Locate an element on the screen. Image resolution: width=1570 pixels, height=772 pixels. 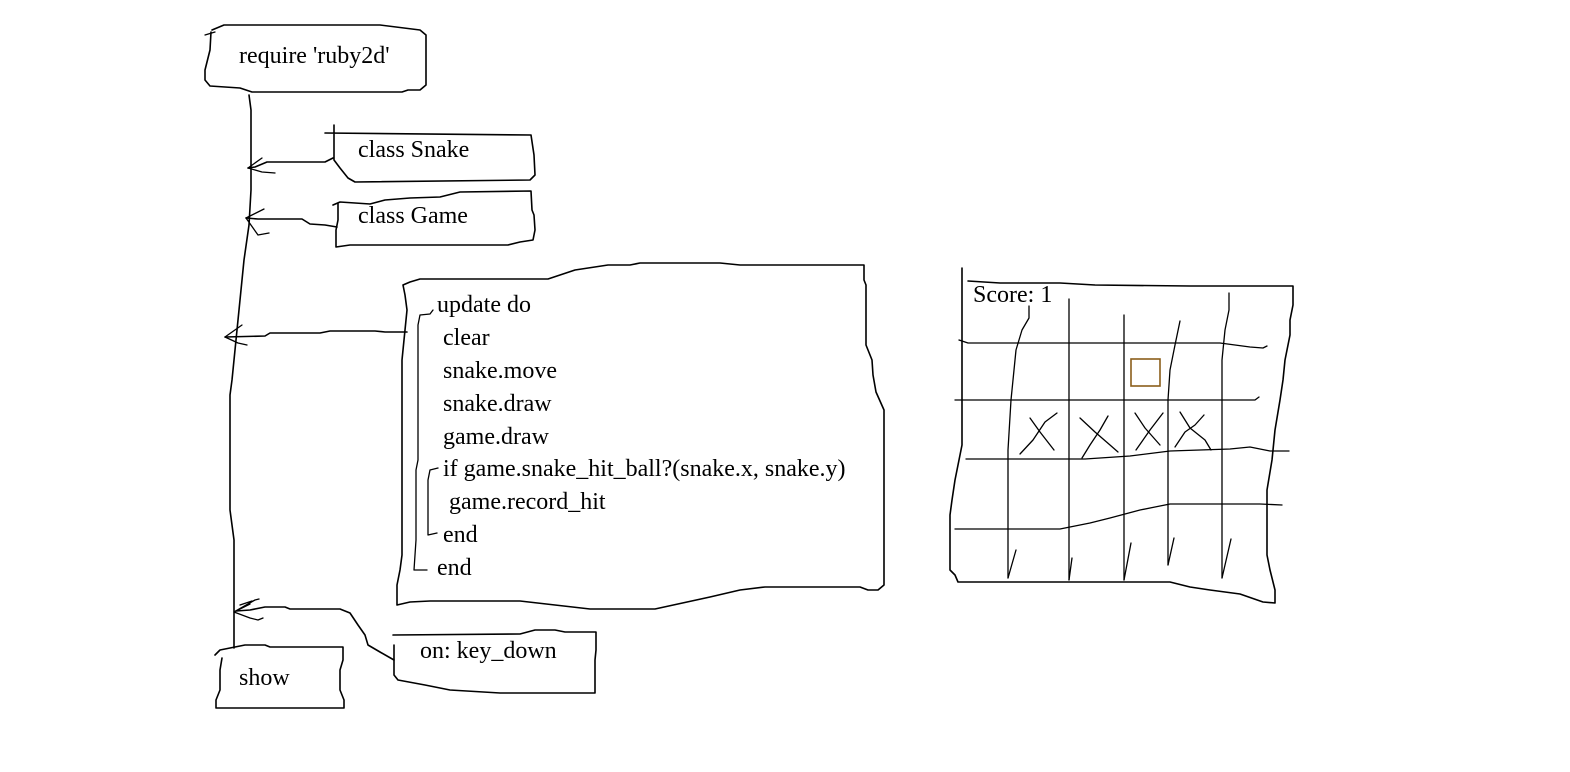
require-label: require 'ruby2d' is located at coordinates (314, 56).